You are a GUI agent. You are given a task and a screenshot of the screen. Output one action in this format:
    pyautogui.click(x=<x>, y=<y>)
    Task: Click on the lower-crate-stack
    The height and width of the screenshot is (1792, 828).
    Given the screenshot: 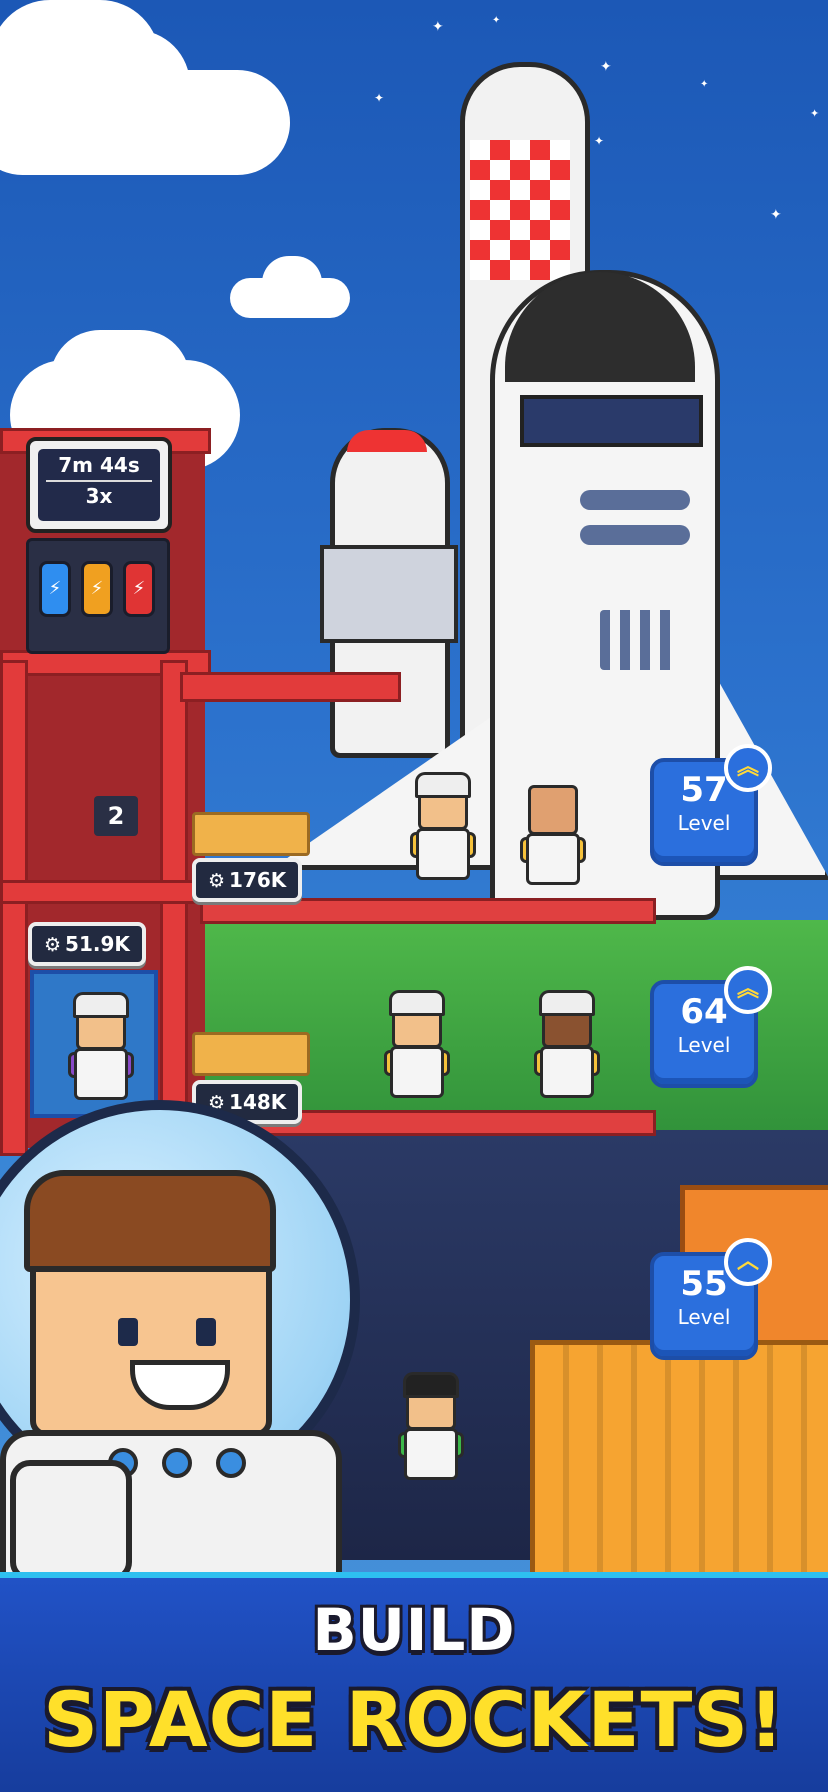 What is the action you would take?
    pyautogui.click(x=251, y=1054)
    